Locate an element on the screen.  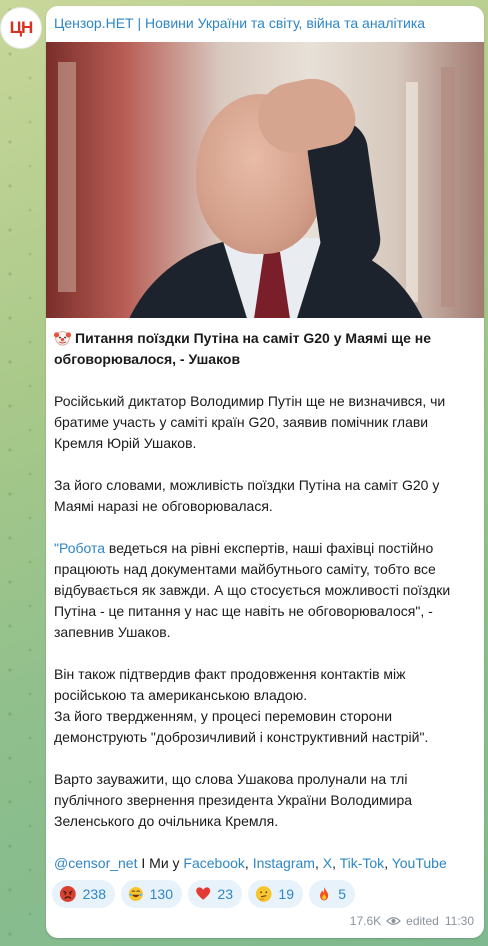
message-time: 11:30 is located at coordinates (459, 921).